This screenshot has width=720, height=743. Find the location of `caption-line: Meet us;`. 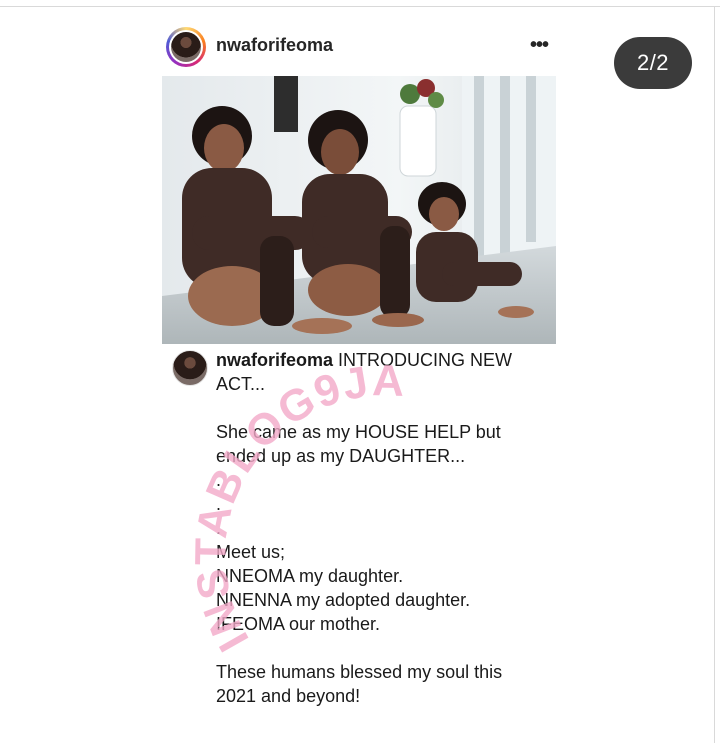

caption-line: Meet us; is located at coordinates (251, 552).